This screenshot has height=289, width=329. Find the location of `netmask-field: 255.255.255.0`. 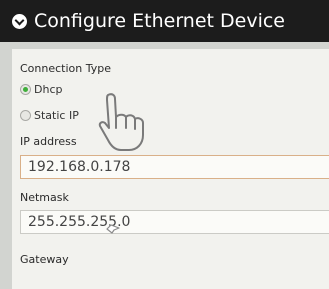

netmask-field: 255.255.255.0 is located at coordinates (174, 222).